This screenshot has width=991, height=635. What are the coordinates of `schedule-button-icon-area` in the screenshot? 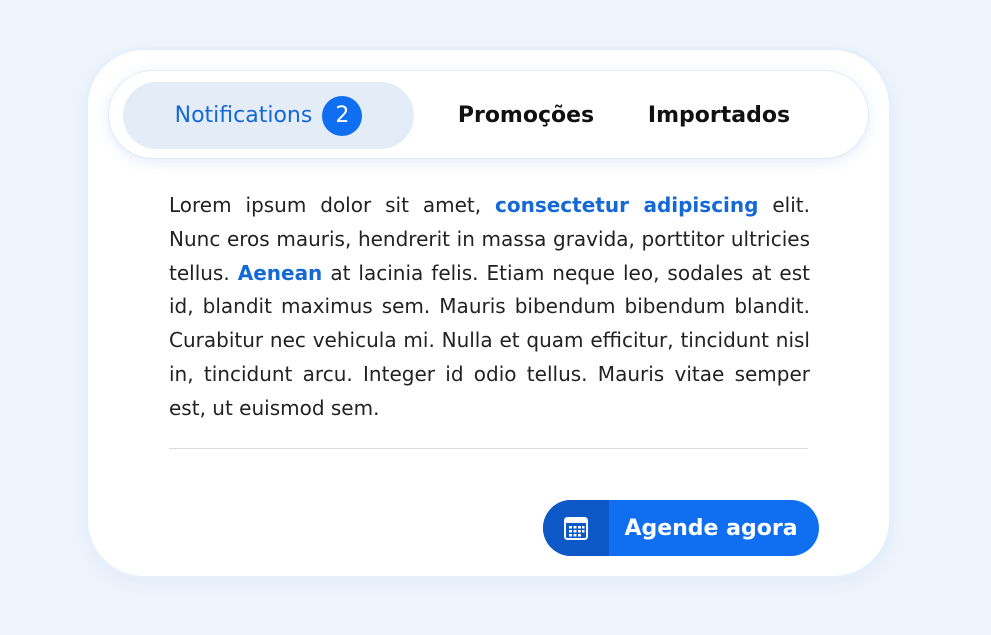 It's located at (576, 528).